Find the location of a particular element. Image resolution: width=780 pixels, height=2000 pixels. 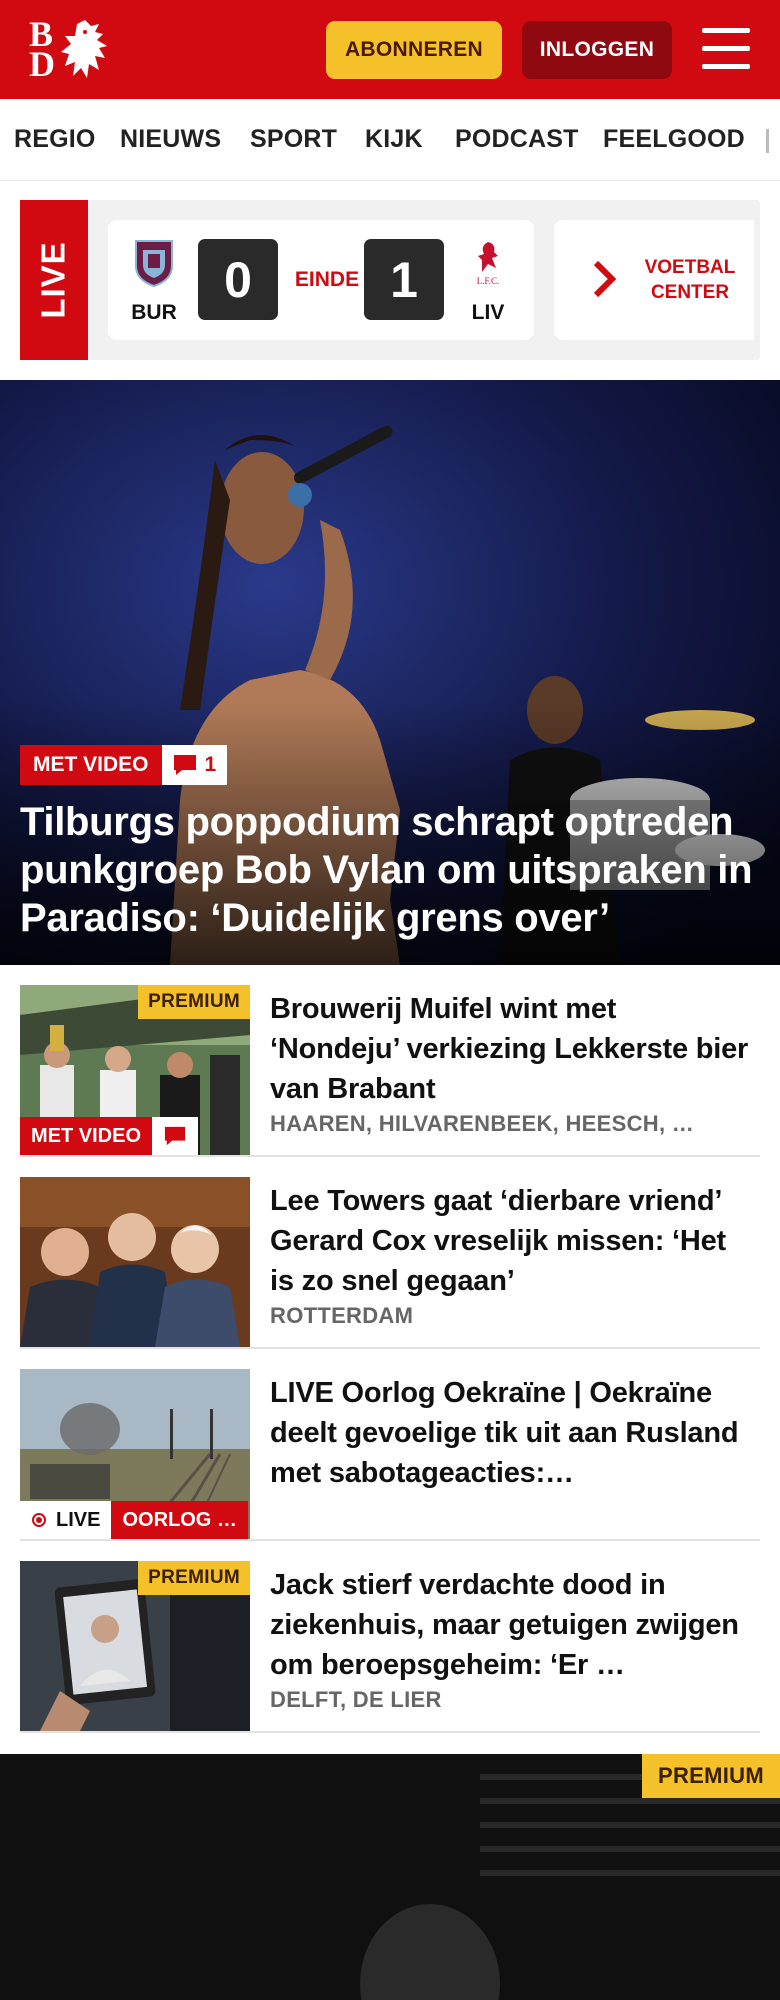

away-score: 1 is located at coordinates (404, 279).